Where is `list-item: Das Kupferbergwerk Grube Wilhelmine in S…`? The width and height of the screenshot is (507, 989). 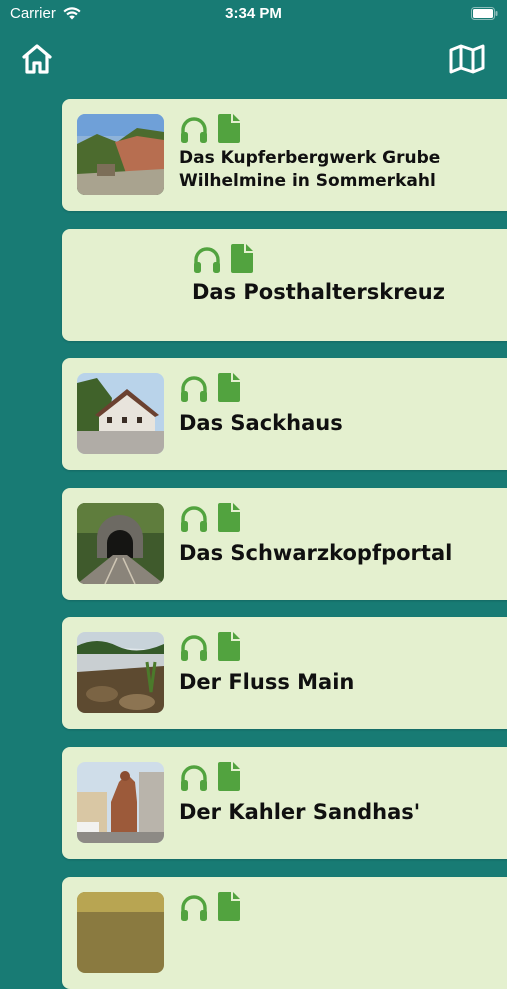 list-item: Das Kupferbergwerk Grube Wilhelmine in S… is located at coordinates (284, 155).